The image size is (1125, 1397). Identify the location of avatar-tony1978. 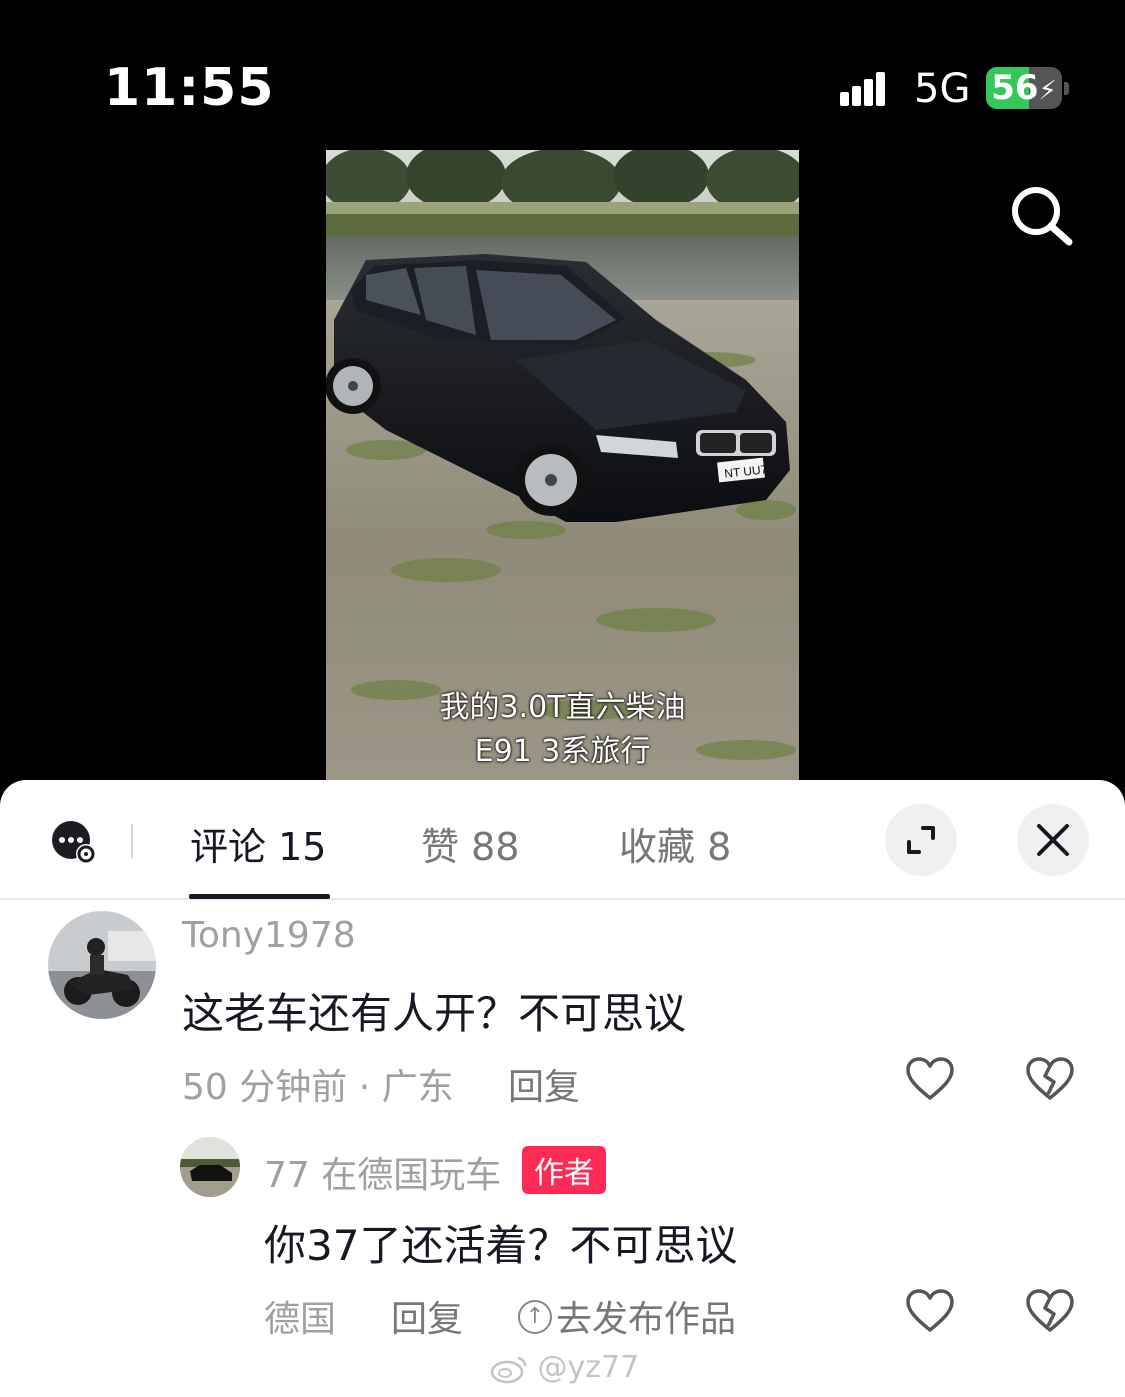
(102, 965).